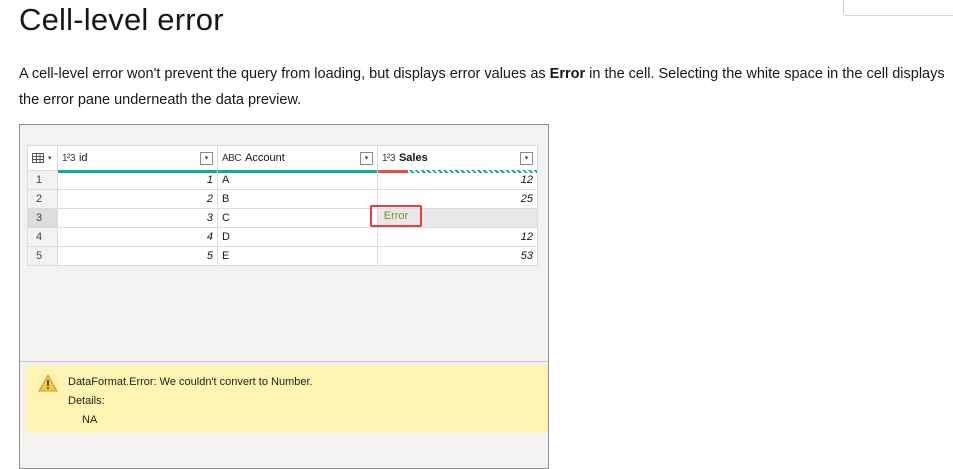  I want to click on pane-divider, so click(284, 361).